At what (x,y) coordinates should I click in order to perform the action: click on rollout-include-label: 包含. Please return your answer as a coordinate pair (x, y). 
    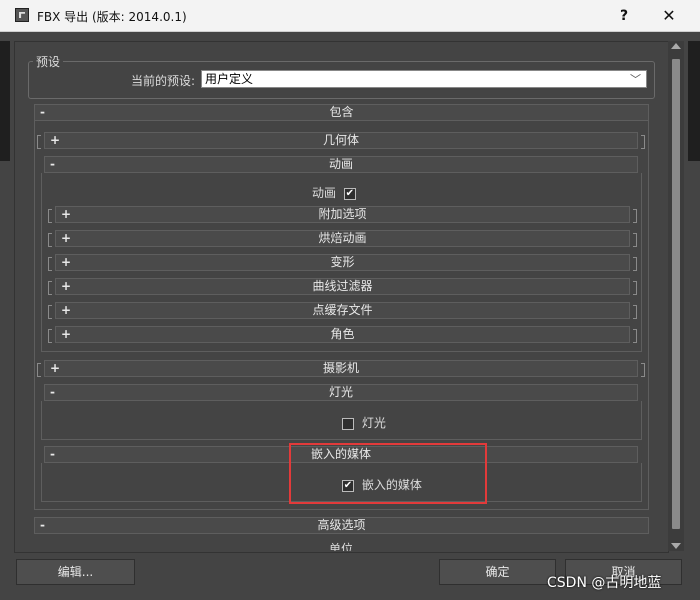
    Looking at the image, I should click on (341, 112).